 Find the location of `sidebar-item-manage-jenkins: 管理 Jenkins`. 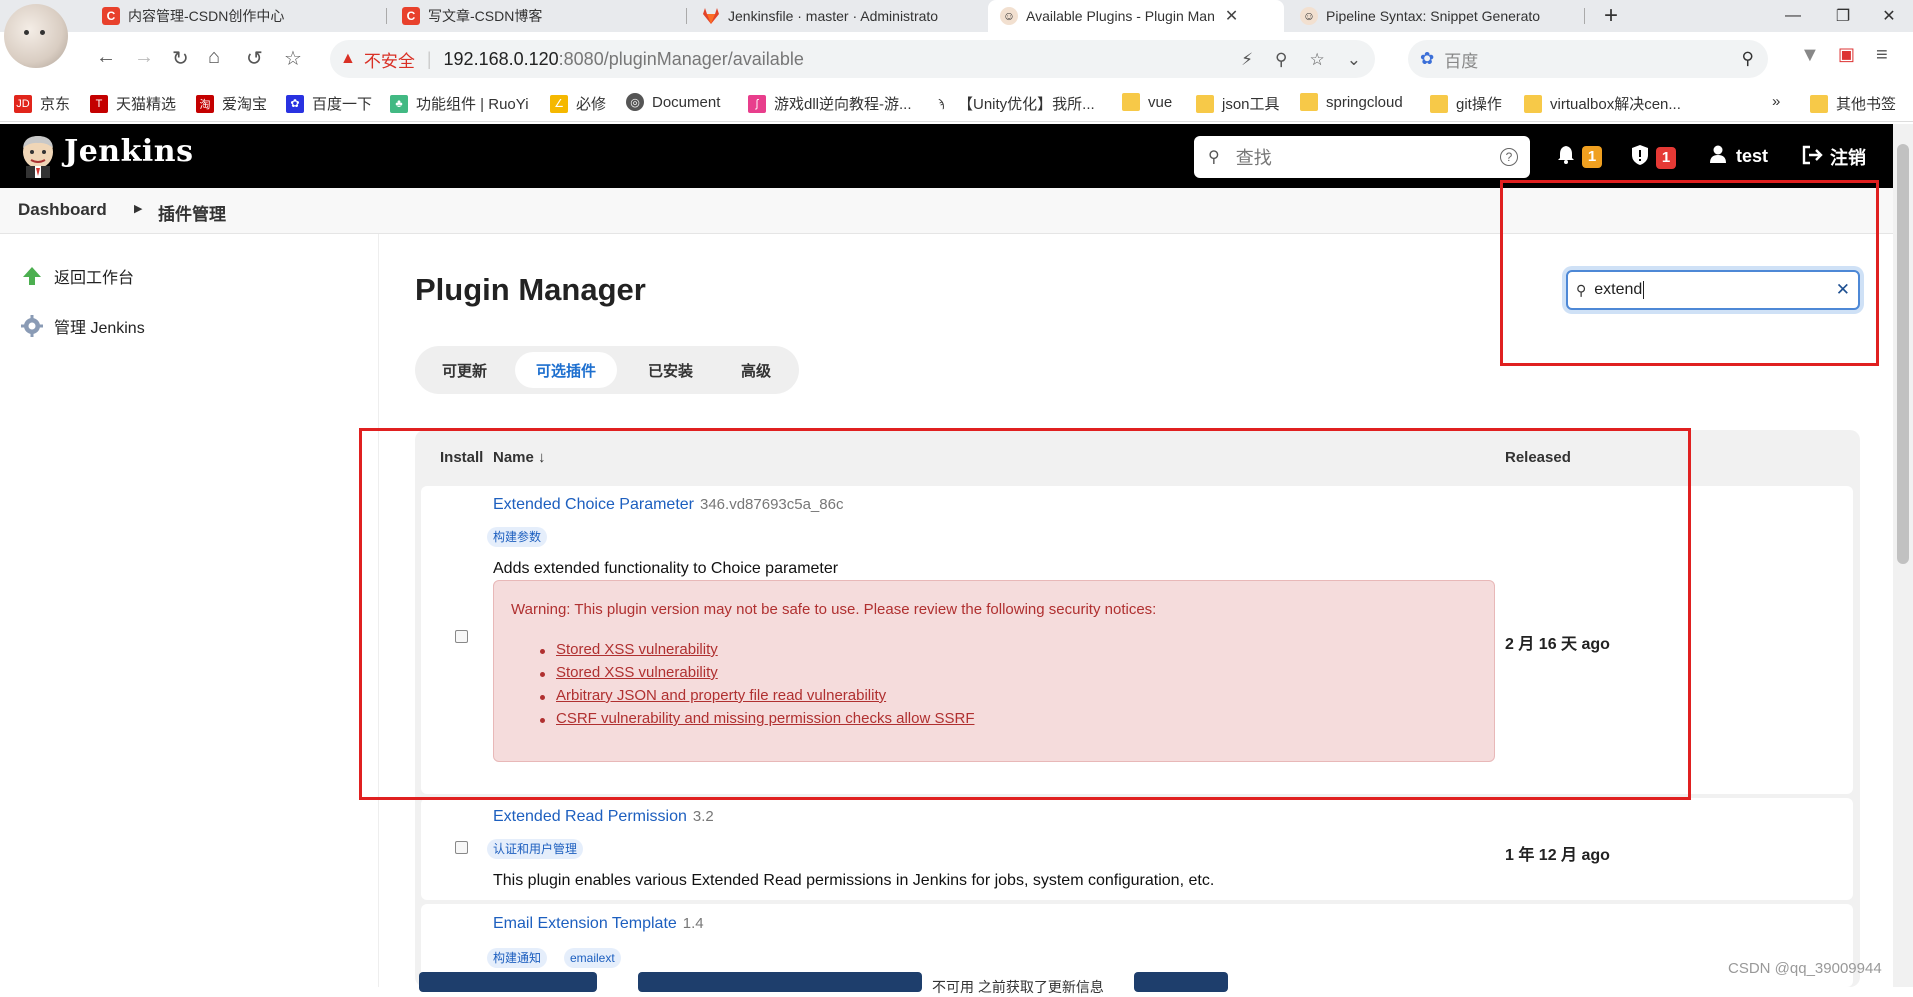

sidebar-item-manage-jenkins: 管理 Jenkins is located at coordinates (82, 326).